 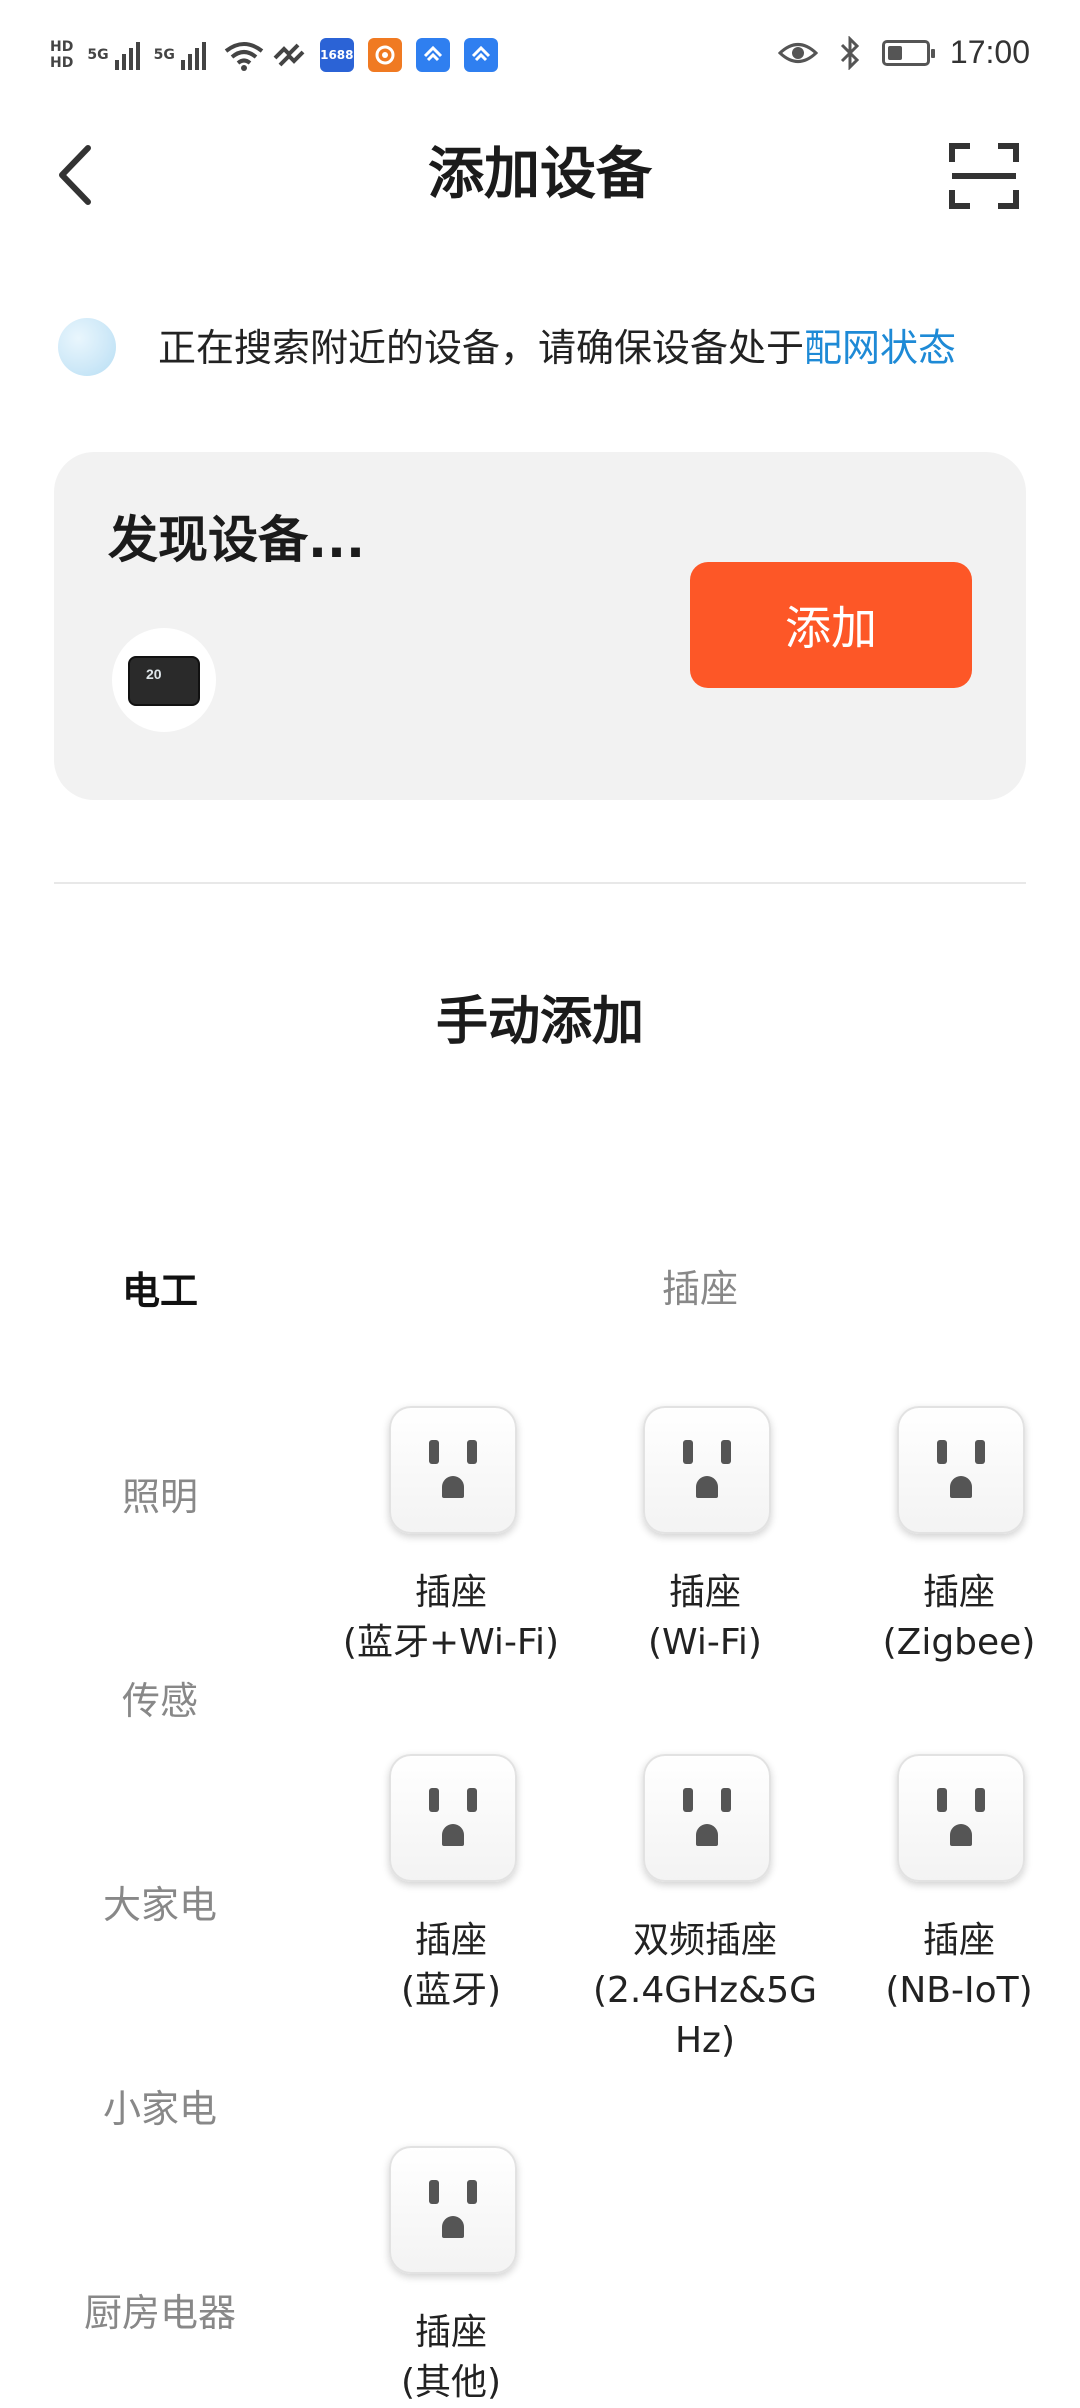 I want to click on device-label-line2: (蓝牙+Wi-Fi), so click(x=451, y=1642).